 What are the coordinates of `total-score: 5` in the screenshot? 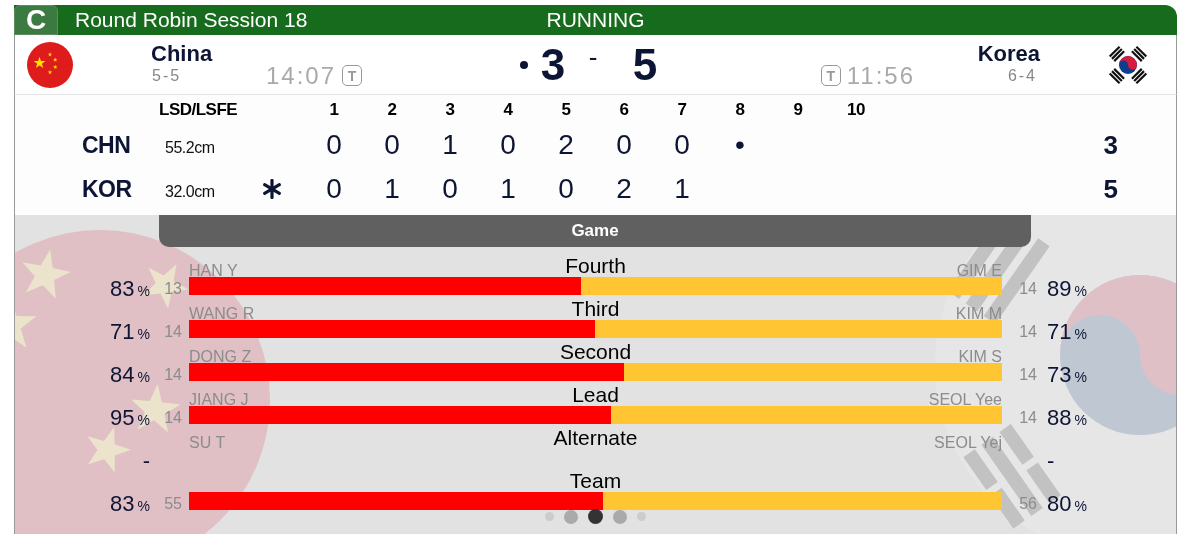 It's located at (1110, 189).